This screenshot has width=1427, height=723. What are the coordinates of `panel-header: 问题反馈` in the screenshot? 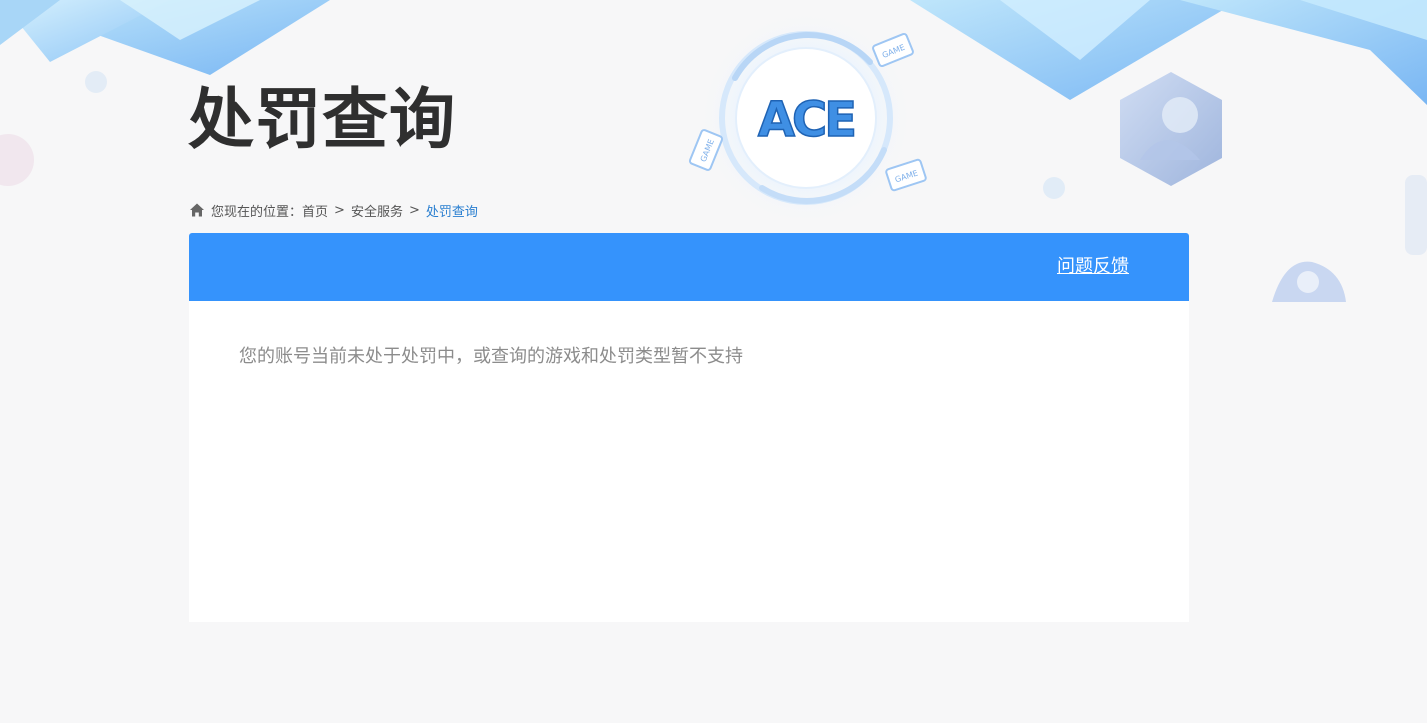 It's located at (689, 267).